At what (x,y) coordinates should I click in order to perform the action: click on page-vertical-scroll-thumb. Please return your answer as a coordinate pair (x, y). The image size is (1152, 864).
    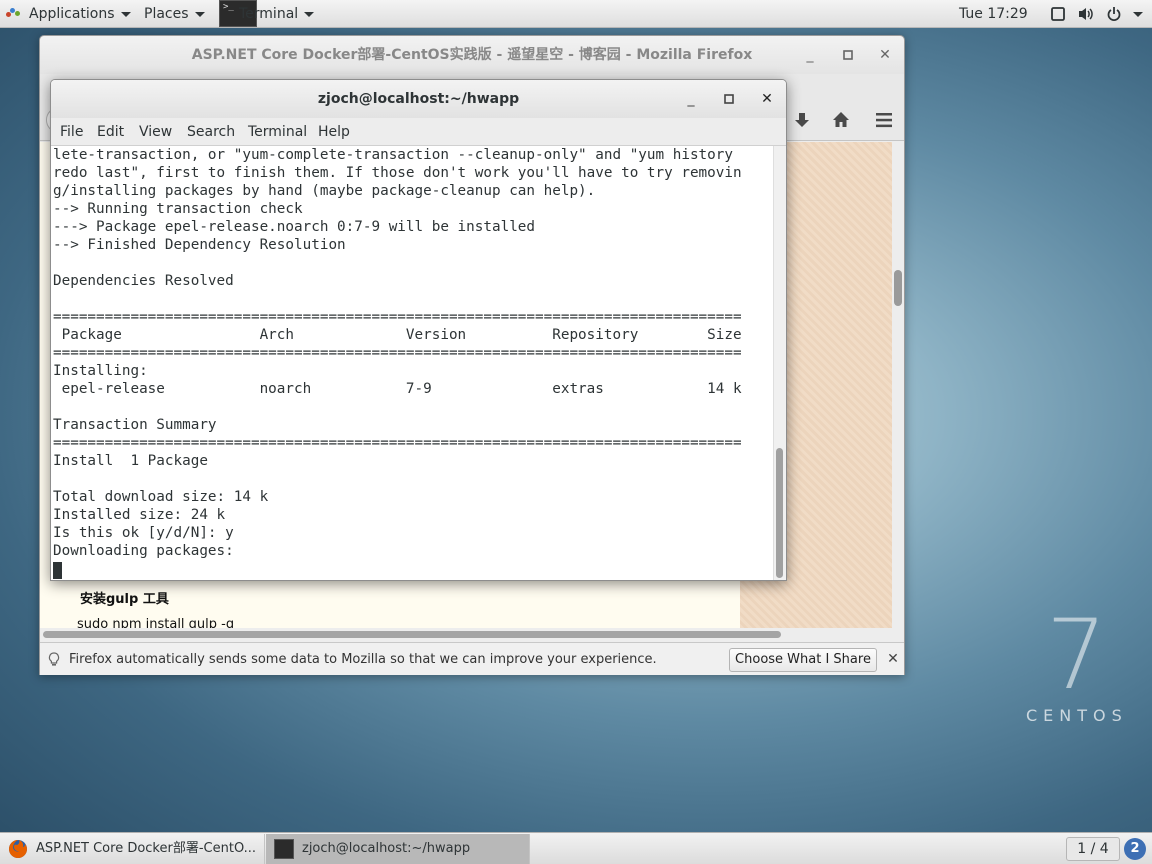
    Looking at the image, I should click on (898, 288).